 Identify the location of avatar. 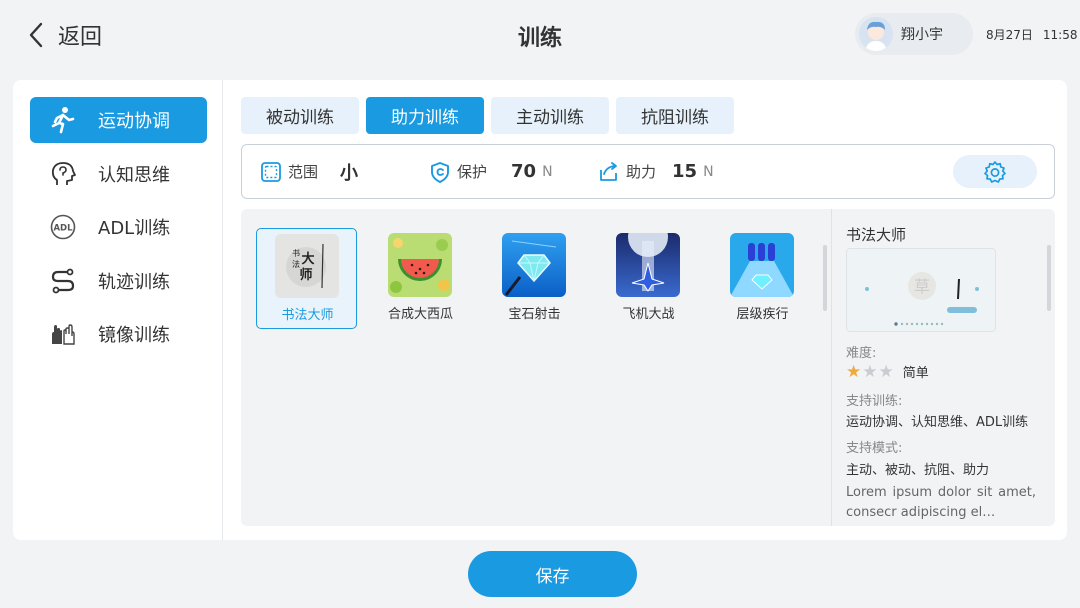
(876, 34).